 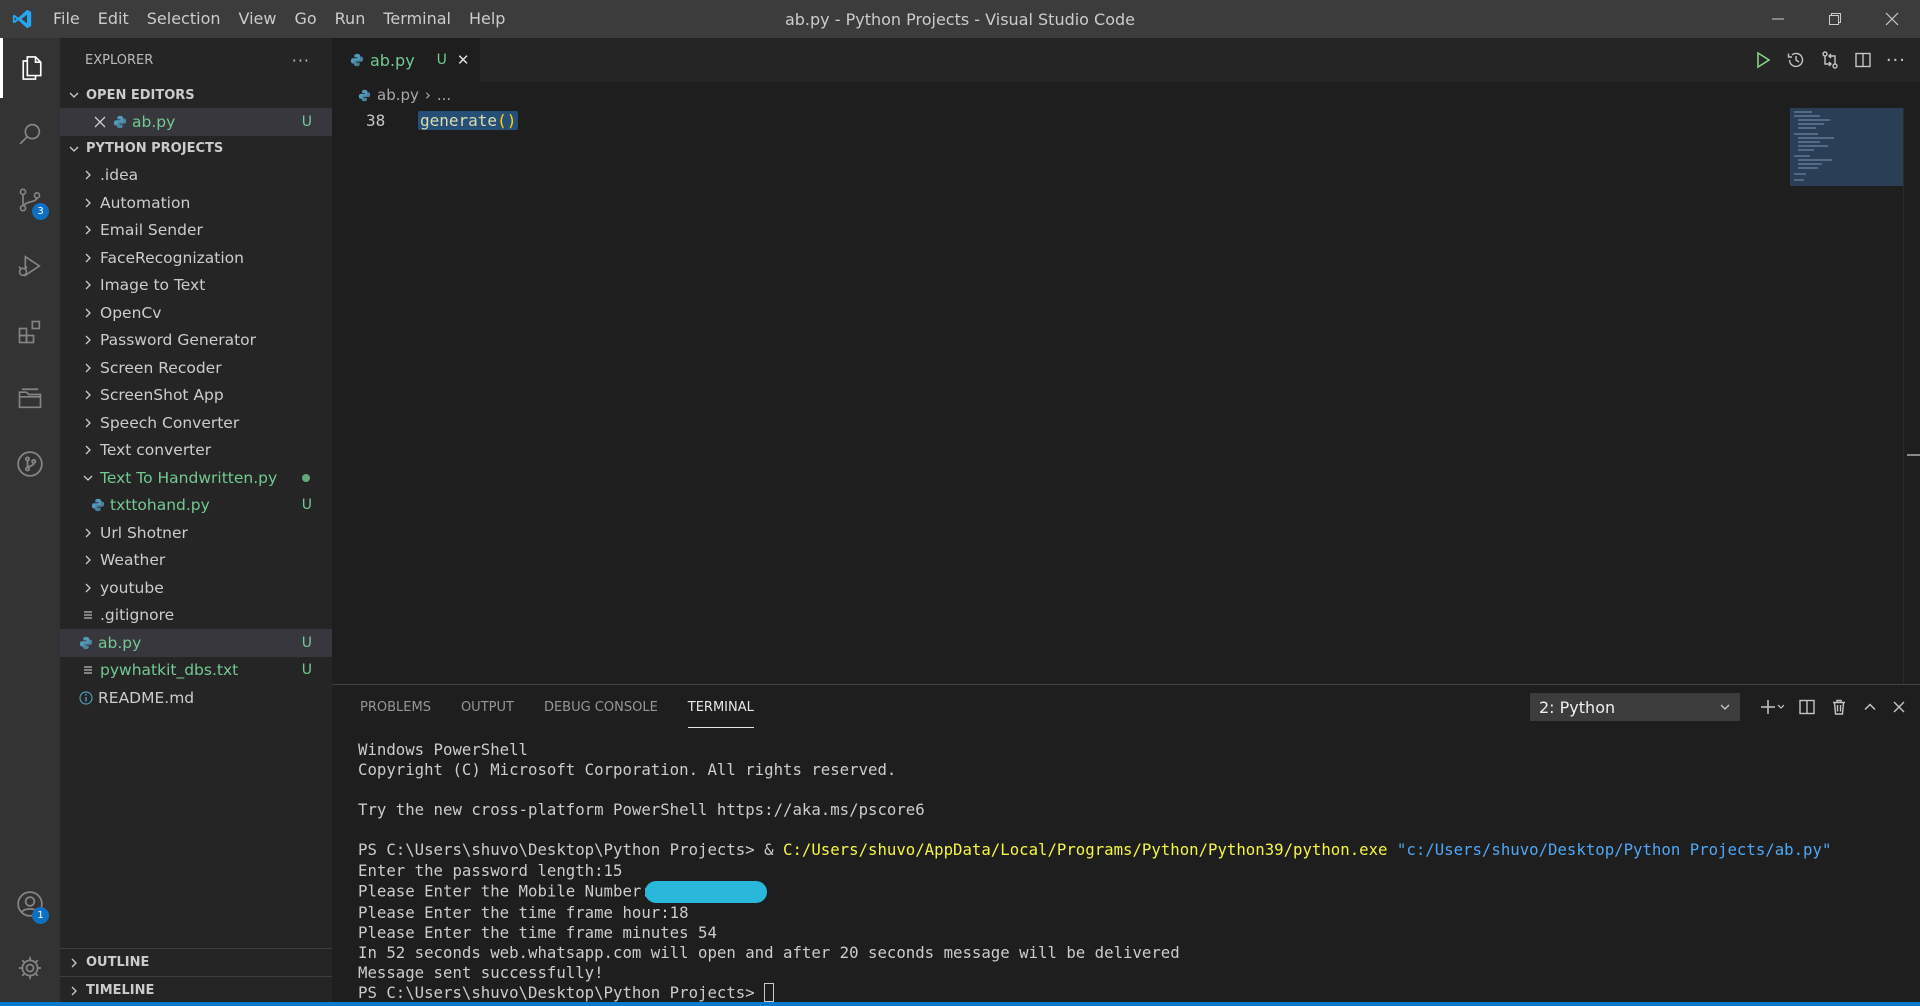 I want to click on tree-folder: ScreenShot App, so click(x=196, y=396).